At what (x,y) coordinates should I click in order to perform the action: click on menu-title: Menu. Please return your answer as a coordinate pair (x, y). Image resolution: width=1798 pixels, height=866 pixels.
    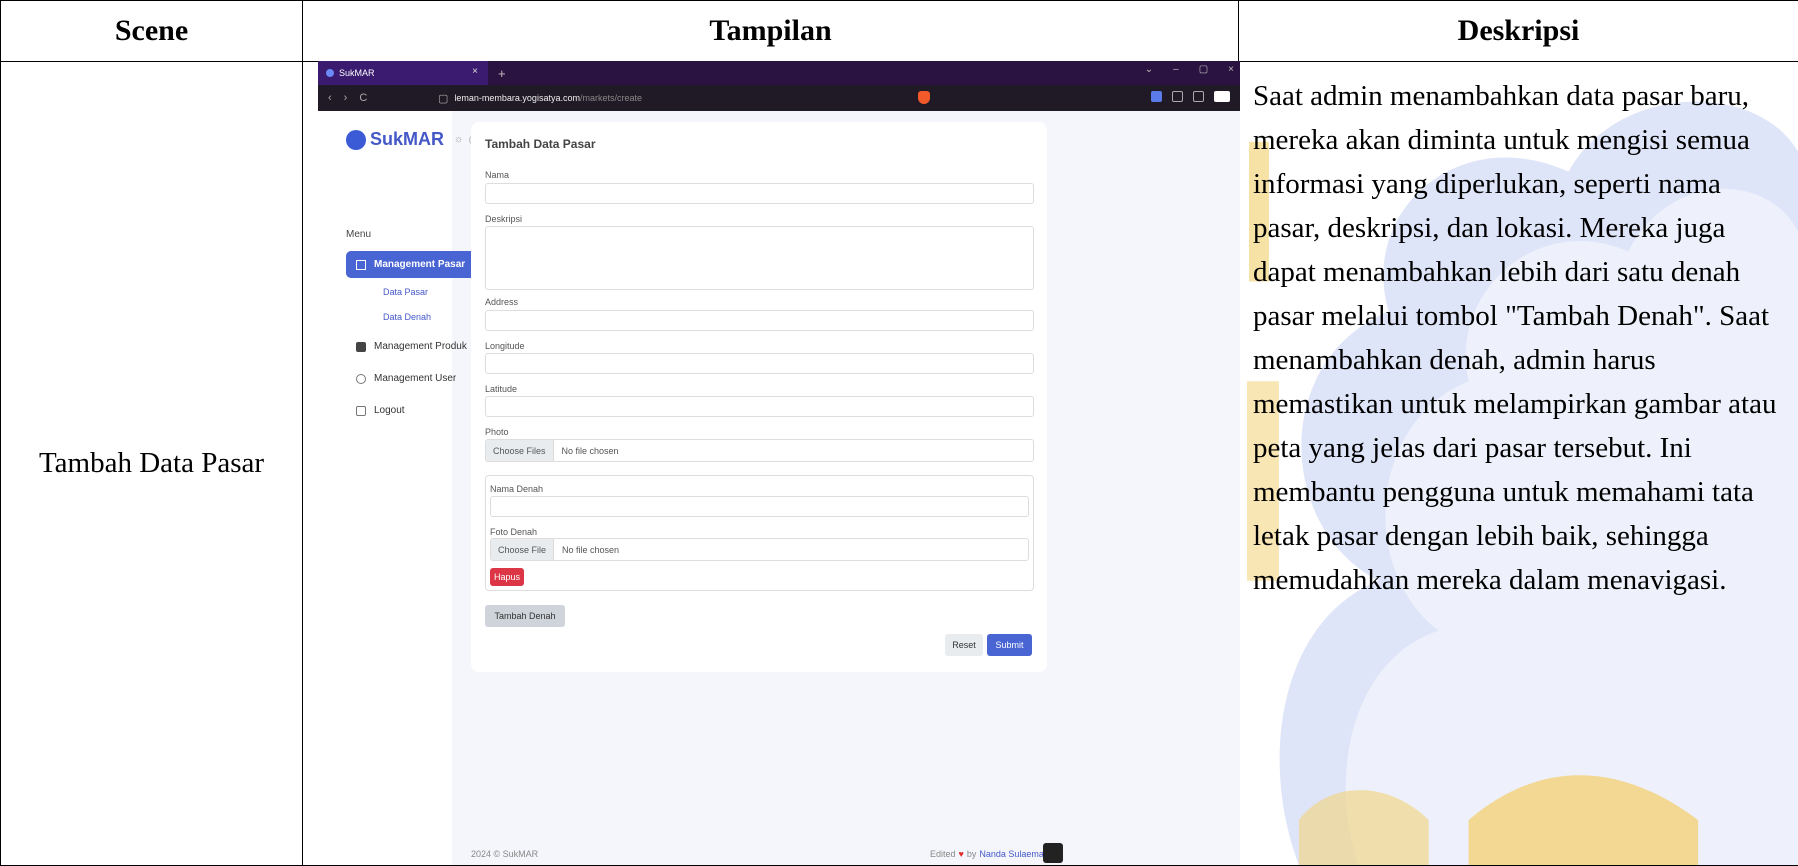
    Looking at the image, I should click on (359, 234).